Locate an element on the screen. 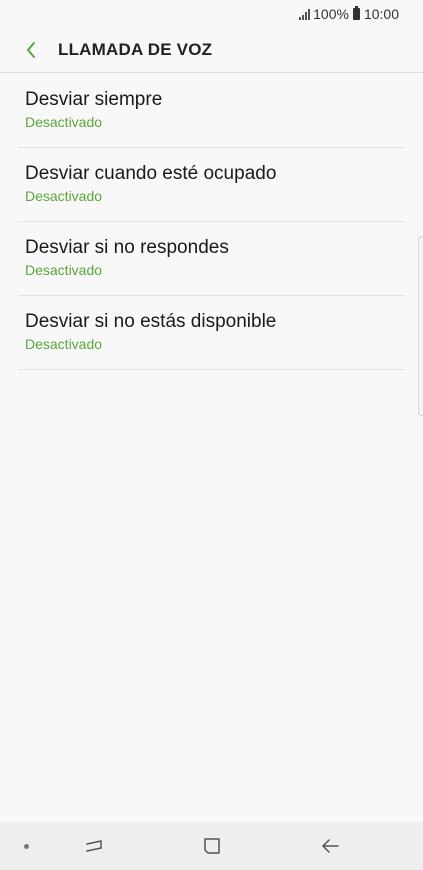 The height and width of the screenshot is (870, 423). edge-panel-handle is located at coordinates (420, 326).